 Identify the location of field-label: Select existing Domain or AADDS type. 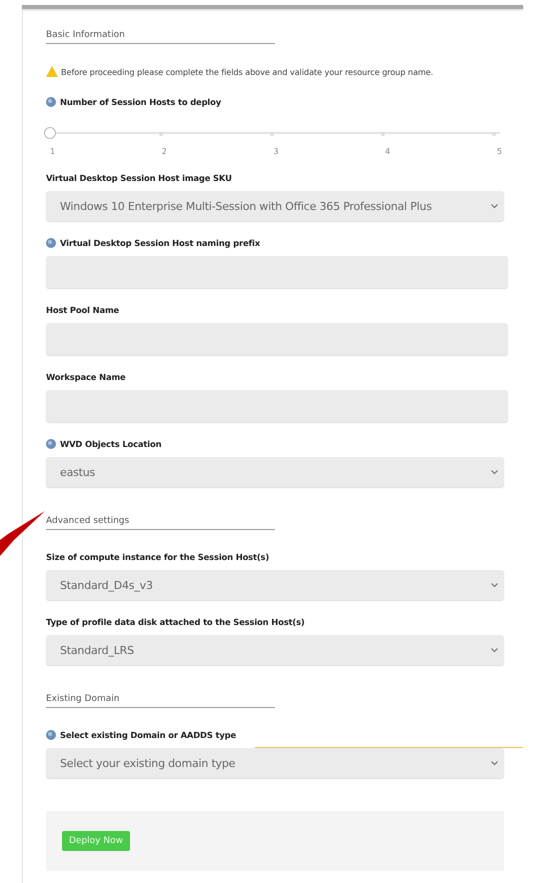
(148, 735).